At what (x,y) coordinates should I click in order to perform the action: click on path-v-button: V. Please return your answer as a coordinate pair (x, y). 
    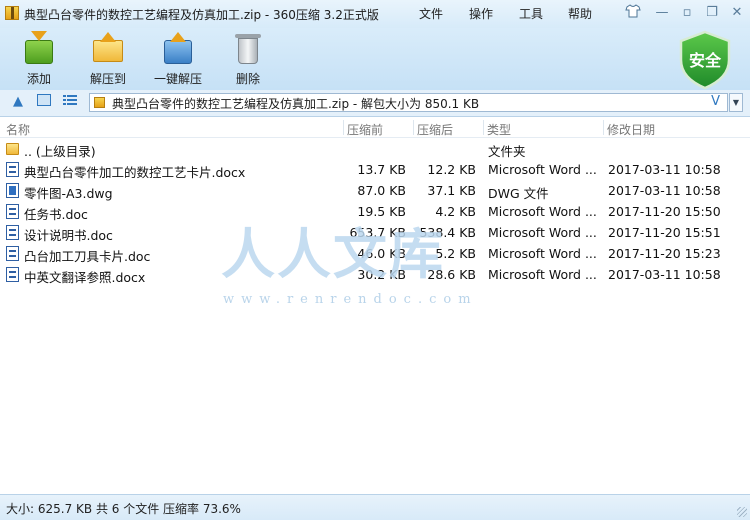
    Looking at the image, I should click on (715, 101).